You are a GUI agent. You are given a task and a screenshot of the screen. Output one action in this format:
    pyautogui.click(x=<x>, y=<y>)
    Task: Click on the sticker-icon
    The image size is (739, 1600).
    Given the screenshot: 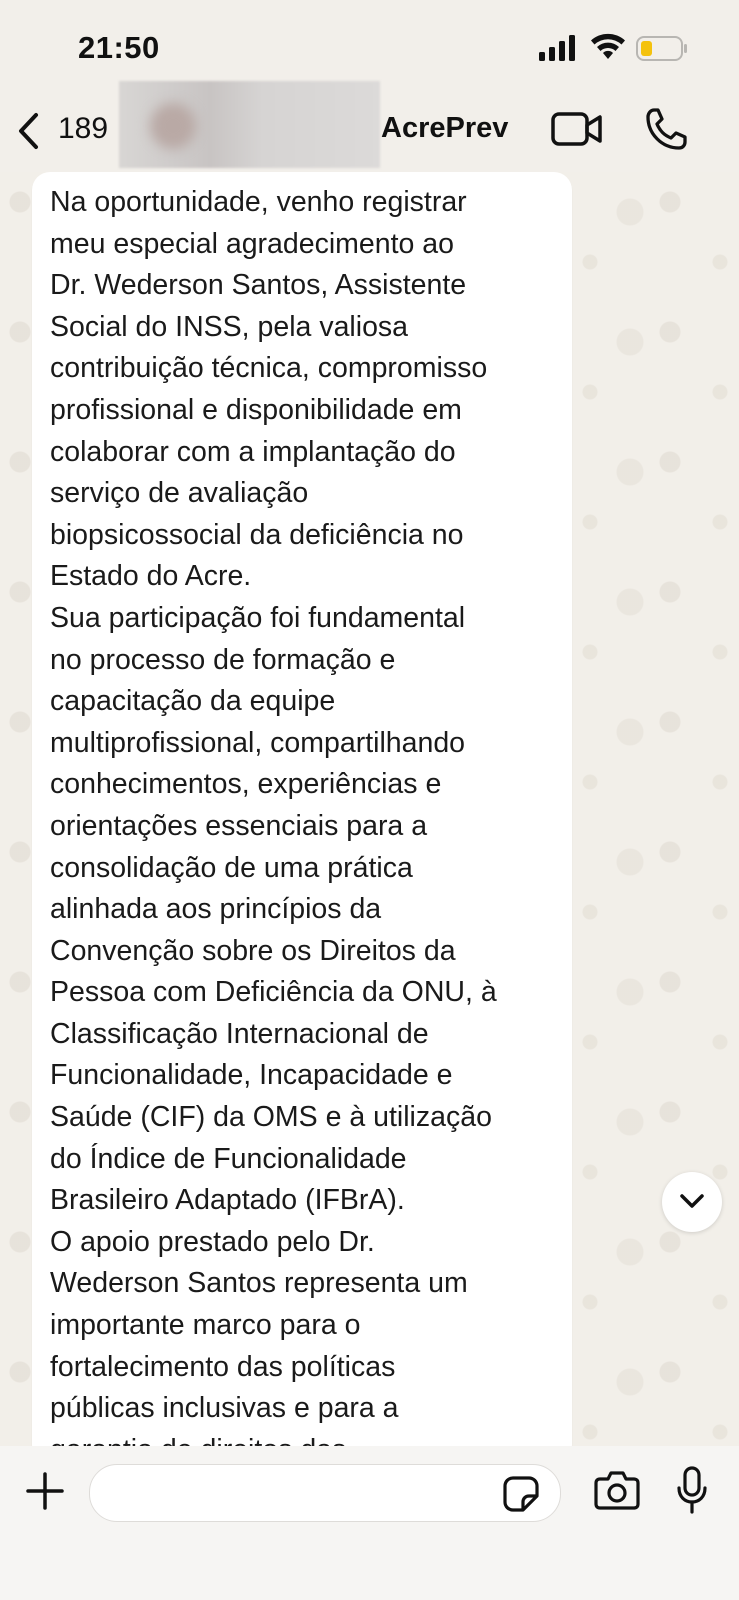 What is the action you would take?
    pyautogui.click(x=521, y=1494)
    